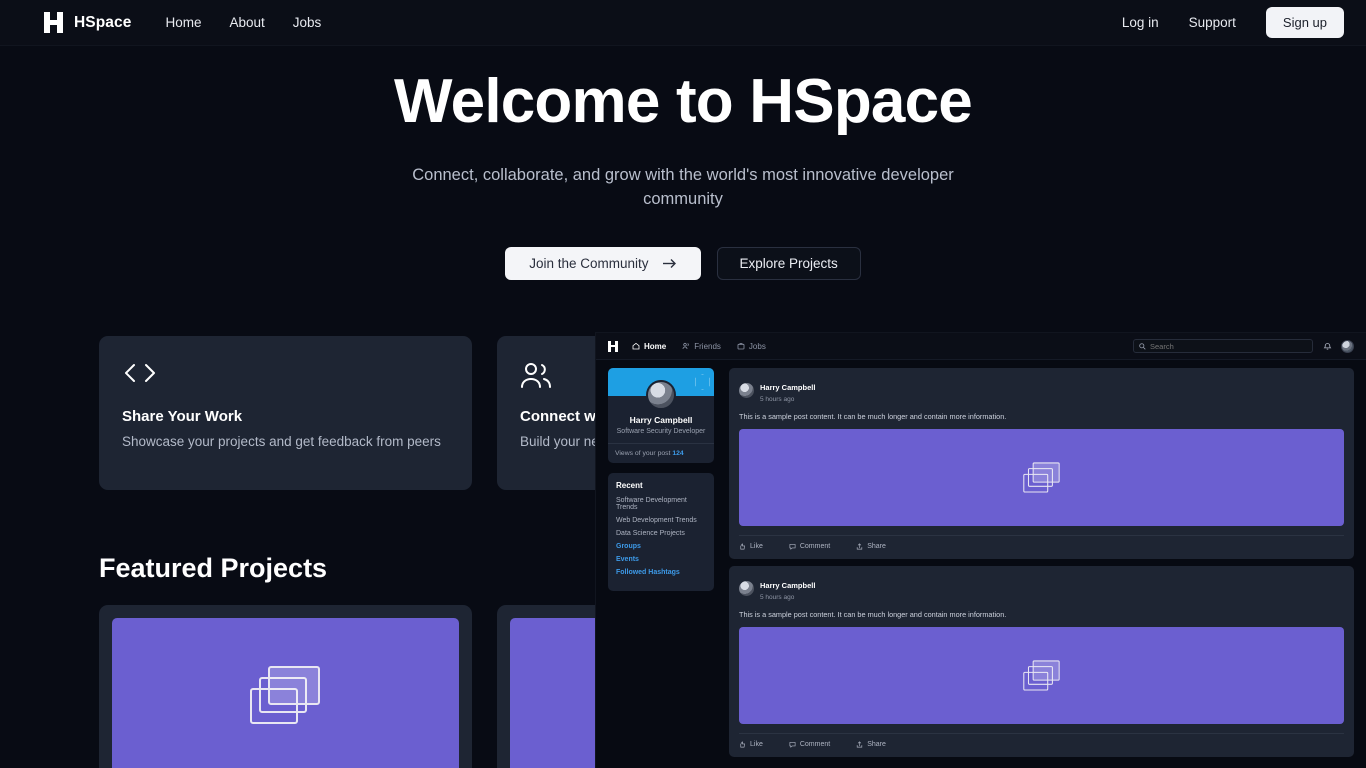 Image resolution: width=1366 pixels, height=768 pixels. What do you see at coordinates (1347, 346) in the screenshot?
I see `app-user-avatar` at bounding box center [1347, 346].